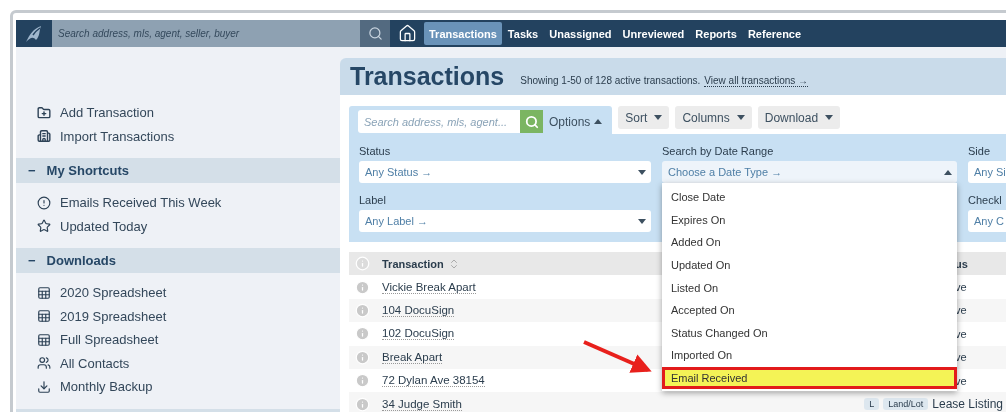 The width and height of the screenshot is (1006, 412). I want to click on page-title: Transactions, so click(427, 76).